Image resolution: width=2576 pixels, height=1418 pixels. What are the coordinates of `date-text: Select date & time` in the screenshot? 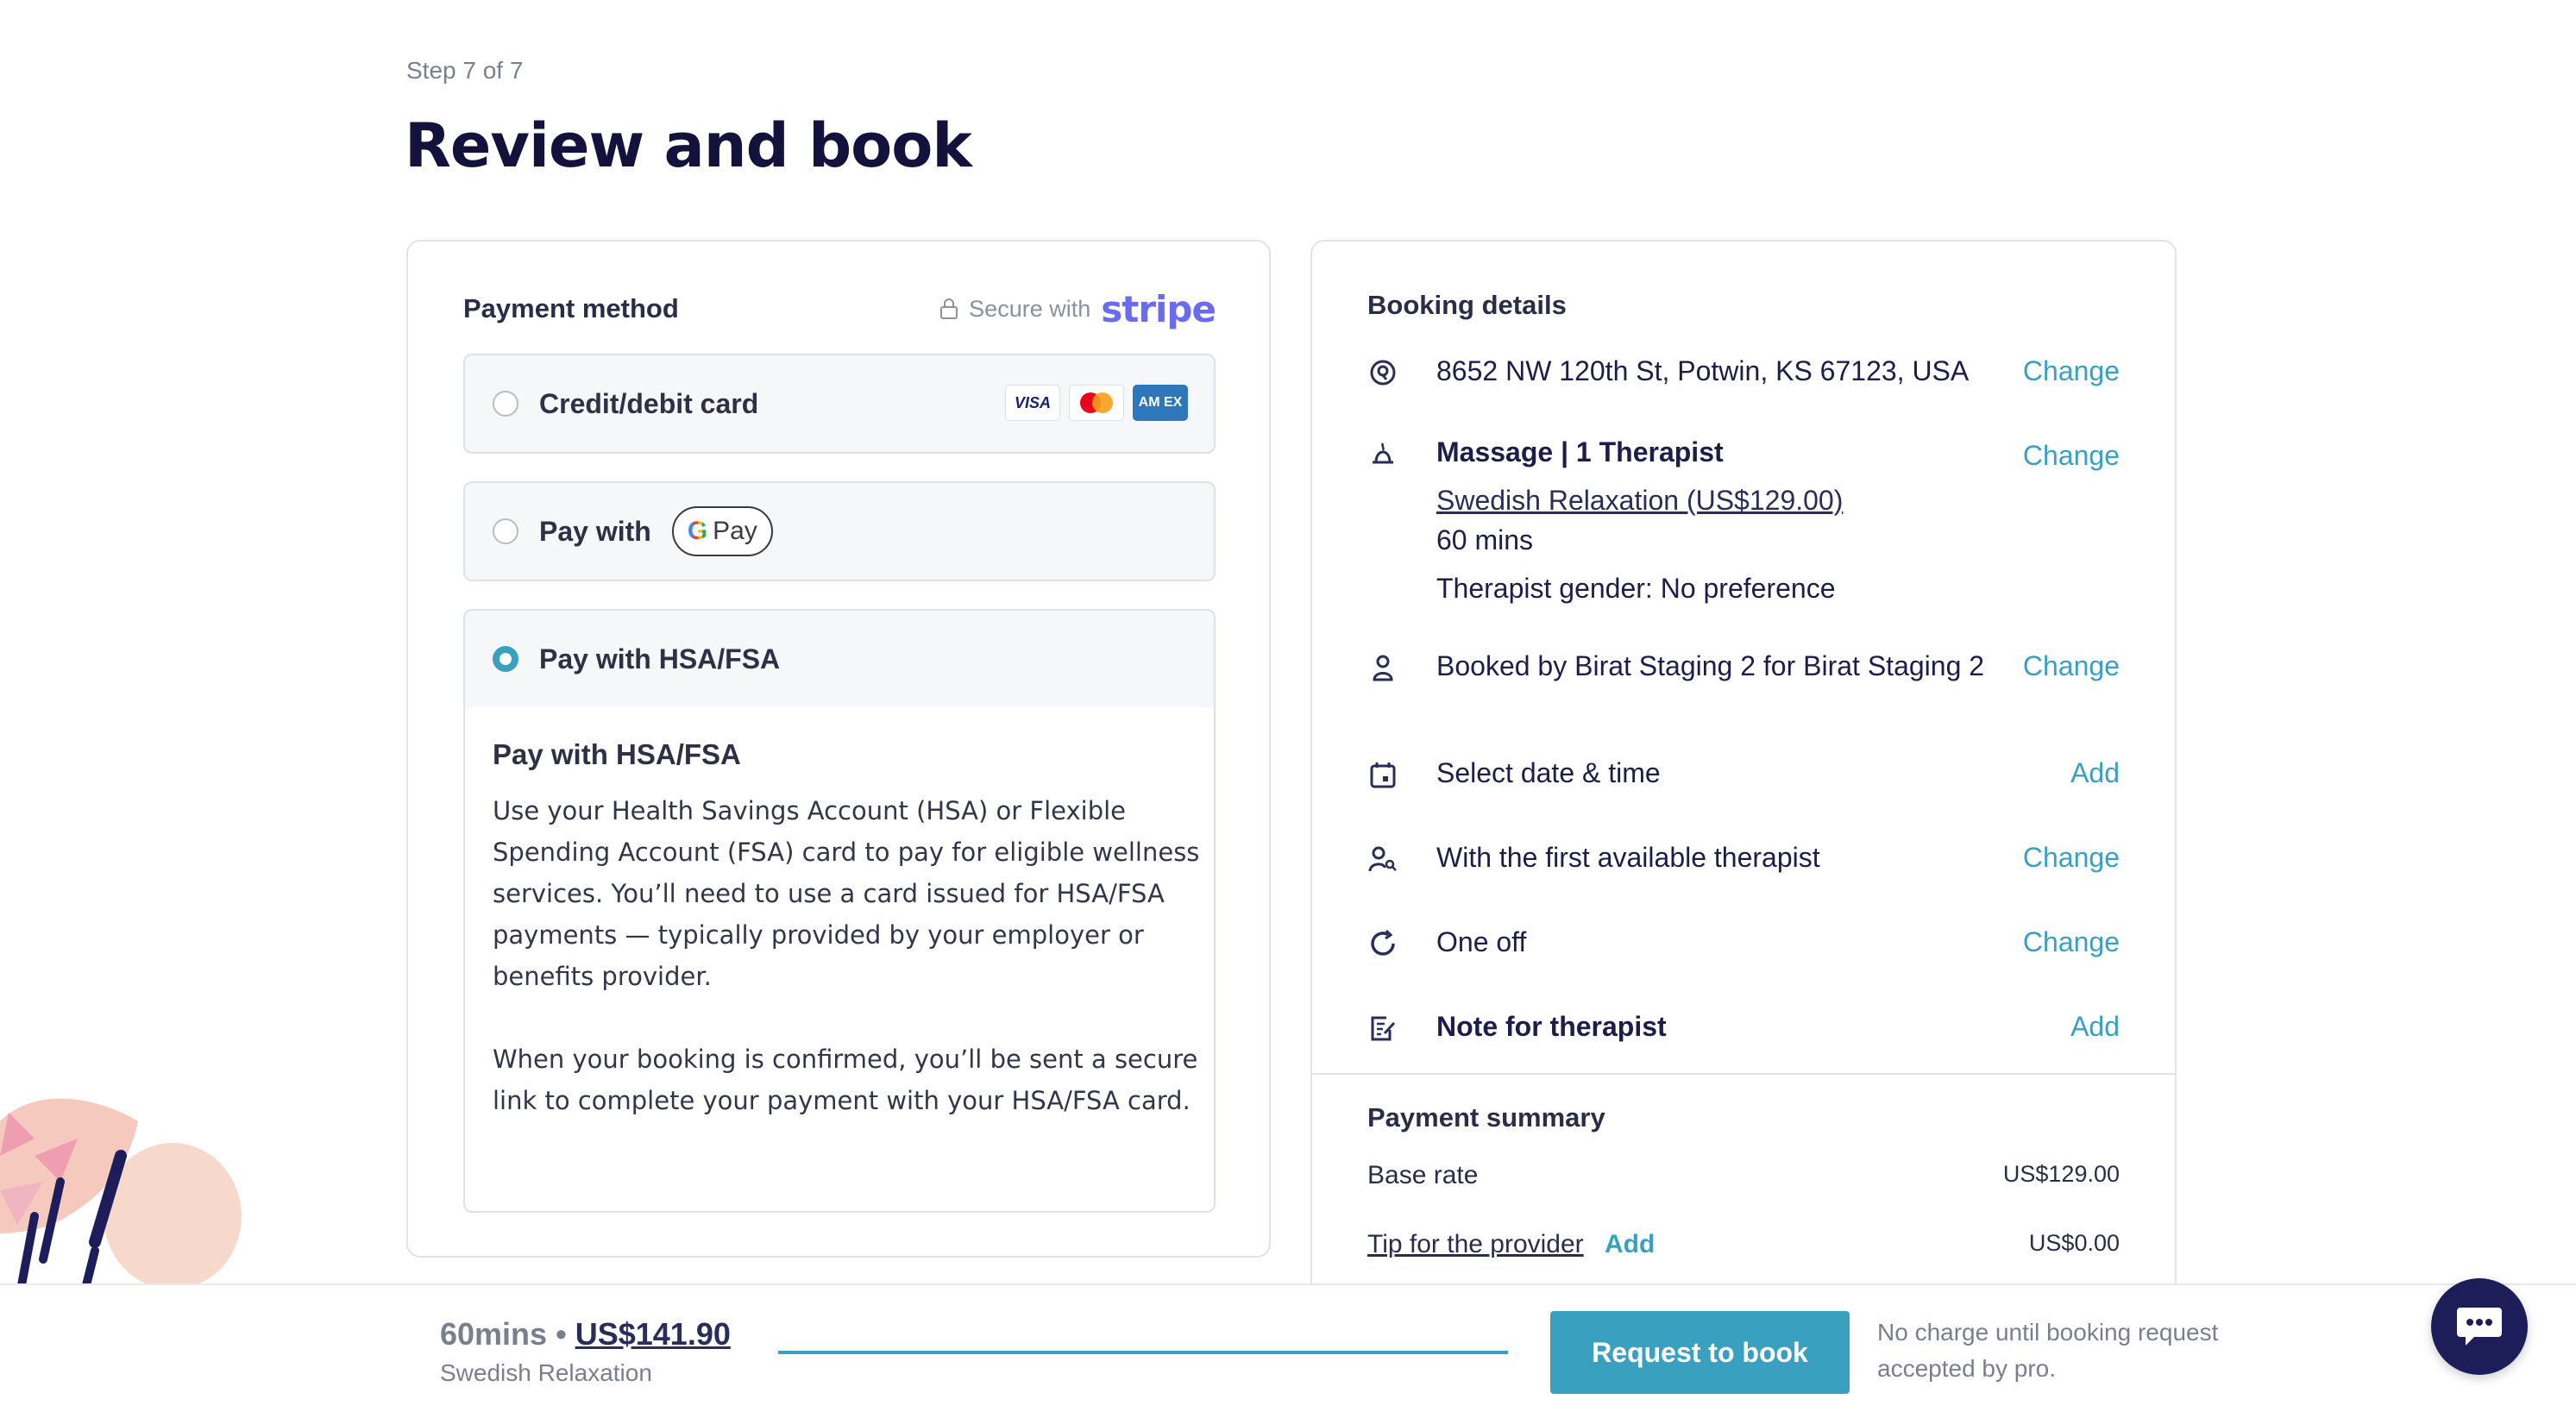 It's located at (1548, 772).